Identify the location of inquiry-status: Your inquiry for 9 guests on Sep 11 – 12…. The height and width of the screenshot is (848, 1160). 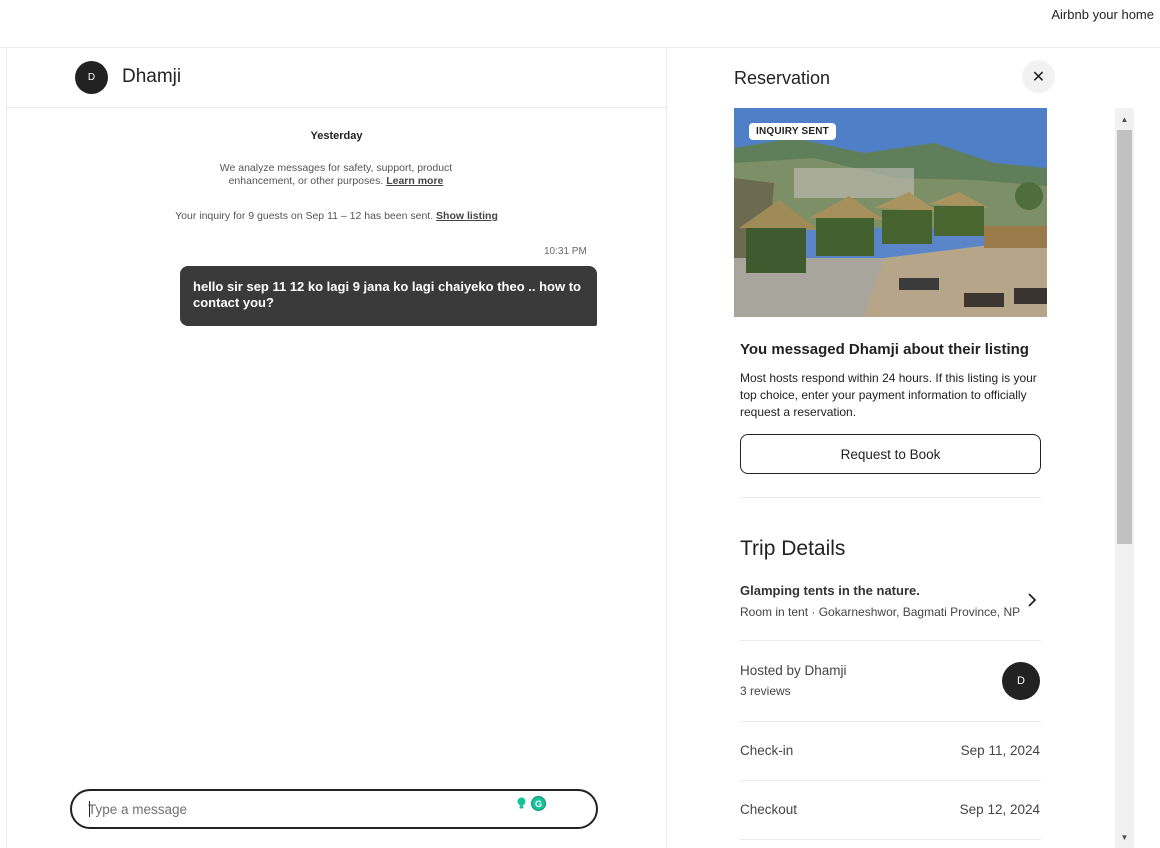
(336, 216).